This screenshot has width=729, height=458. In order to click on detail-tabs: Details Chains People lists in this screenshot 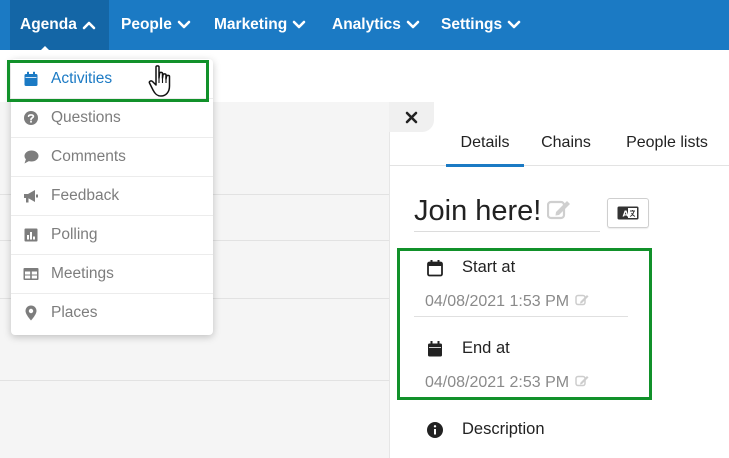, I will do `click(559, 143)`.